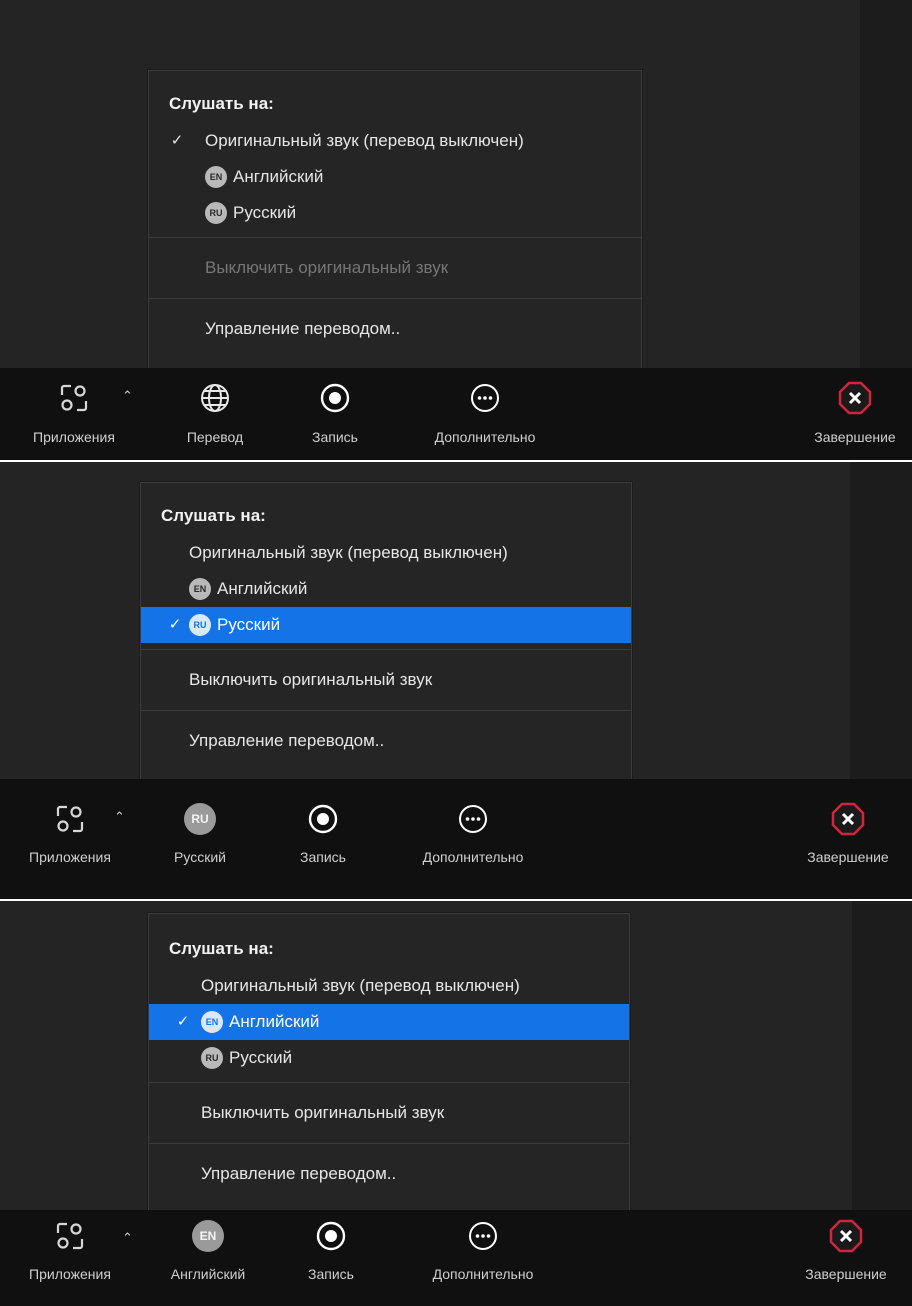  What do you see at coordinates (215, 398) in the screenshot?
I see `globe-icon` at bounding box center [215, 398].